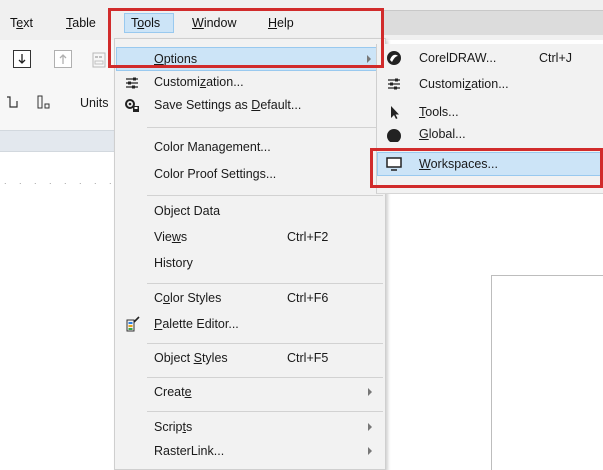  What do you see at coordinates (250, 392) in the screenshot?
I see `menu-item-create: Create` at bounding box center [250, 392].